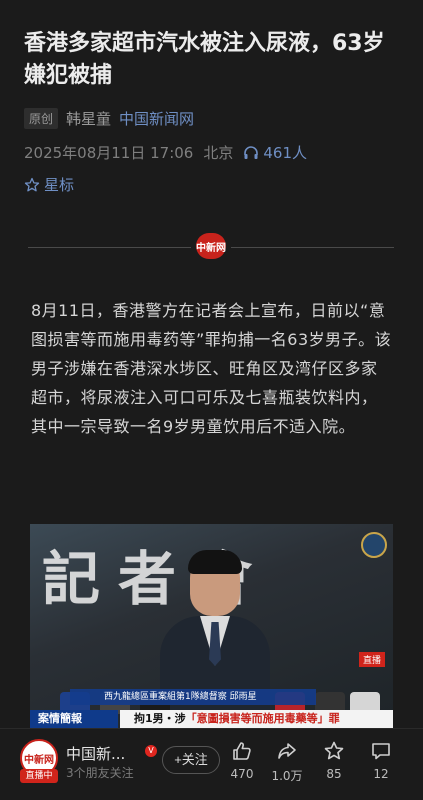 This screenshot has width=423, height=800. What do you see at coordinates (242, 751) in the screenshot?
I see `thumb-up-icon` at bounding box center [242, 751].